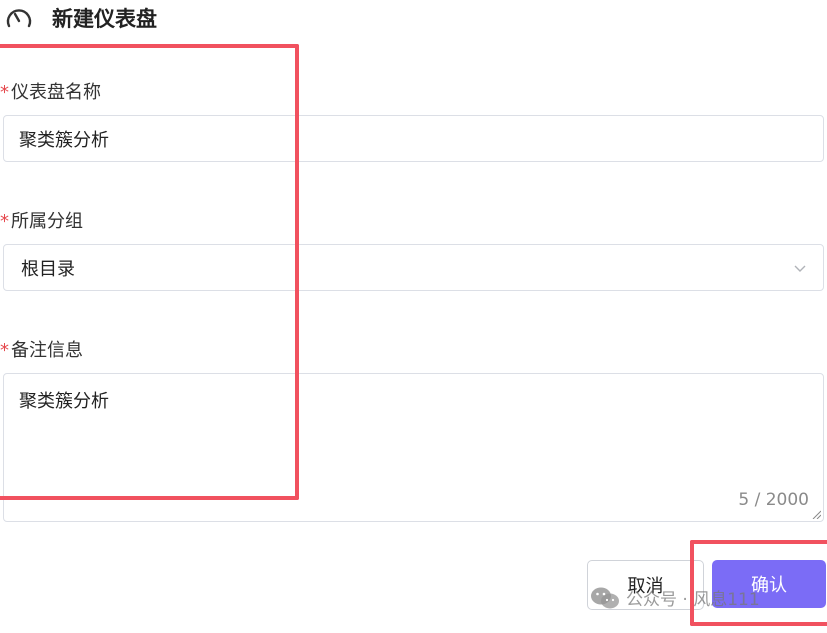 This screenshot has width=827, height=633. Describe the element at coordinates (645, 585) in the screenshot. I see `cancel-button: 取消` at that location.